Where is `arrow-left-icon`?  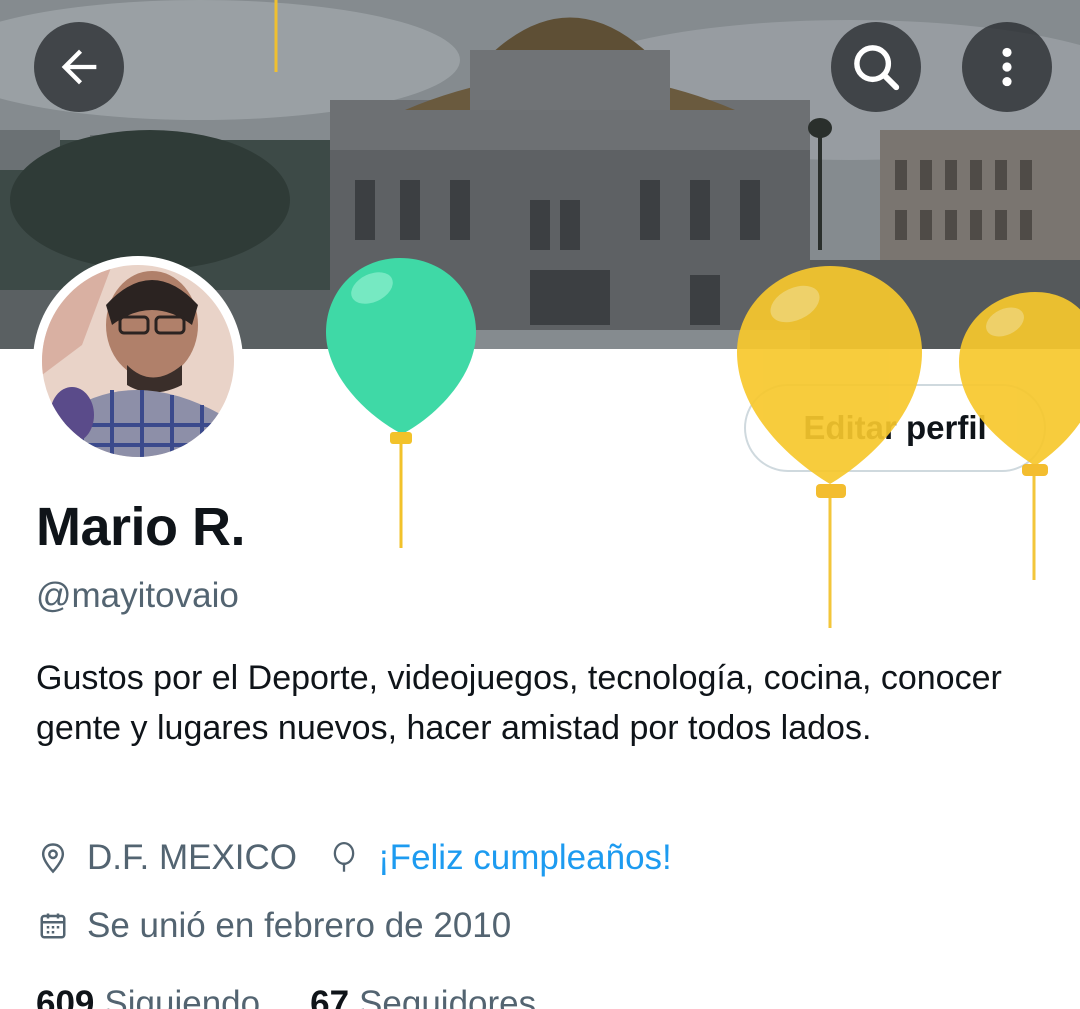 arrow-left-icon is located at coordinates (79, 67).